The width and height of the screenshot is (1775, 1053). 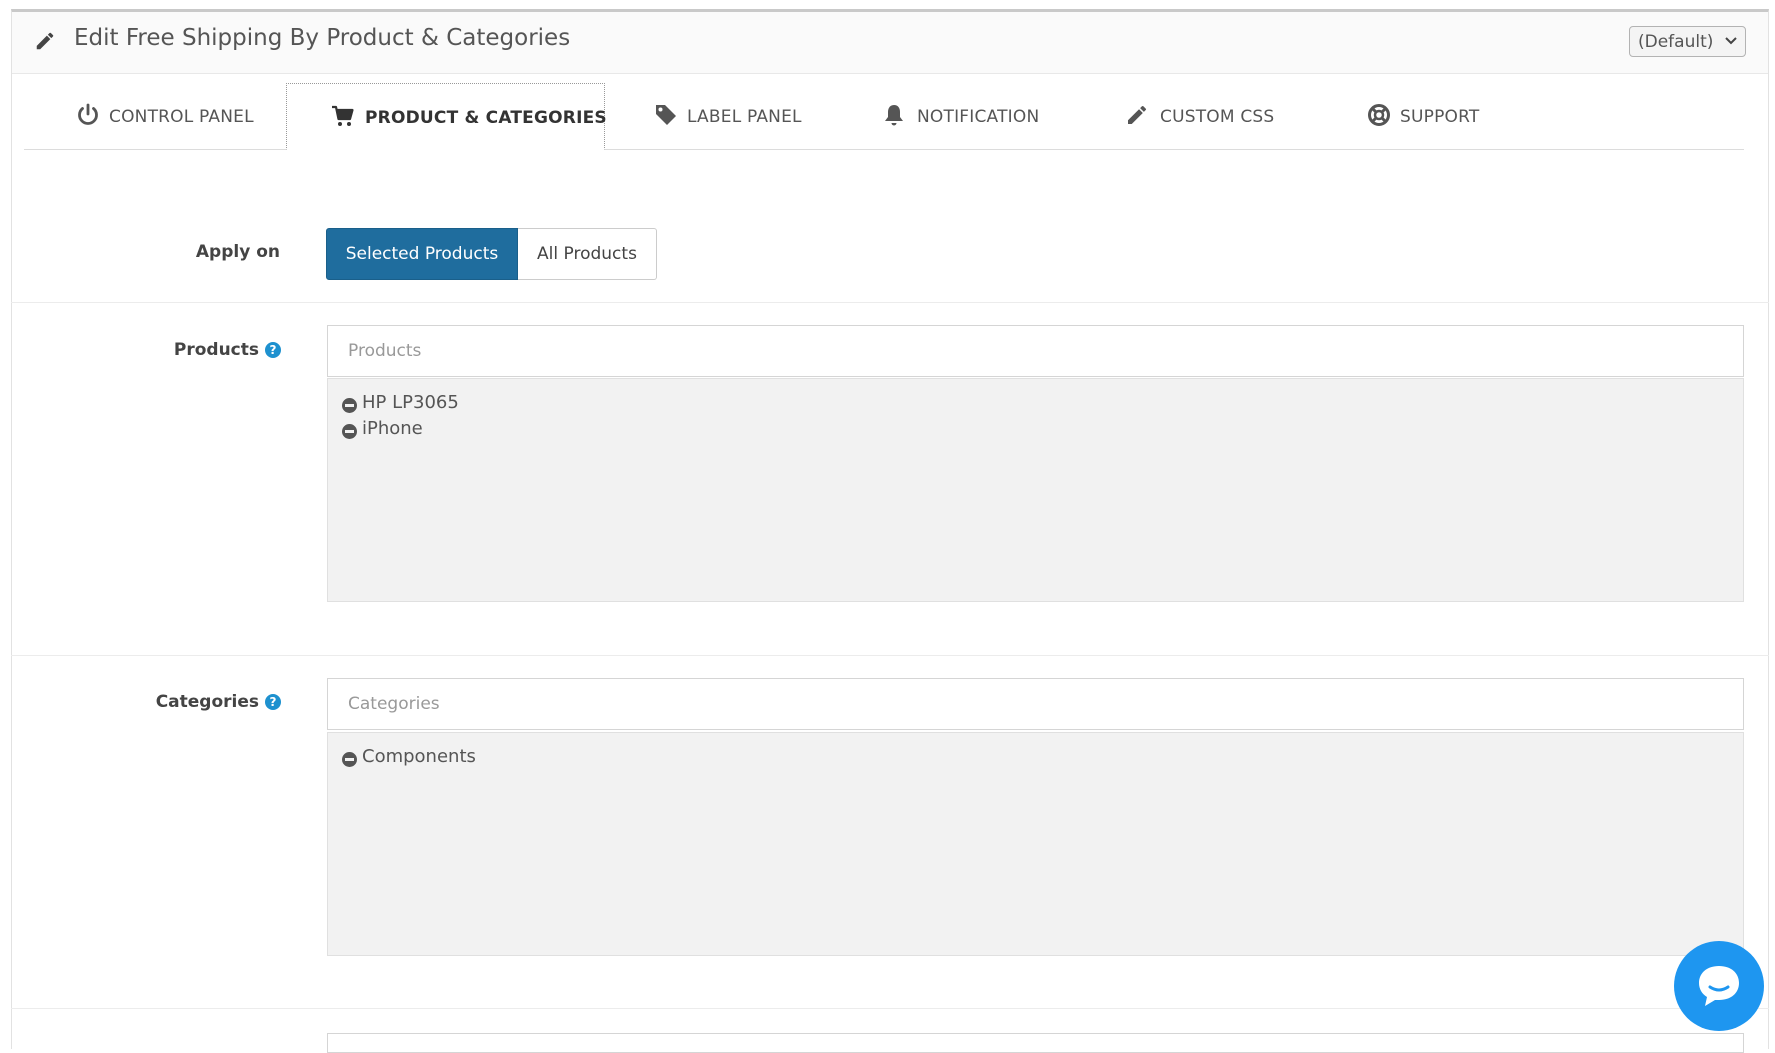 I want to click on products-label-text: Products, so click(x=216, y=350).